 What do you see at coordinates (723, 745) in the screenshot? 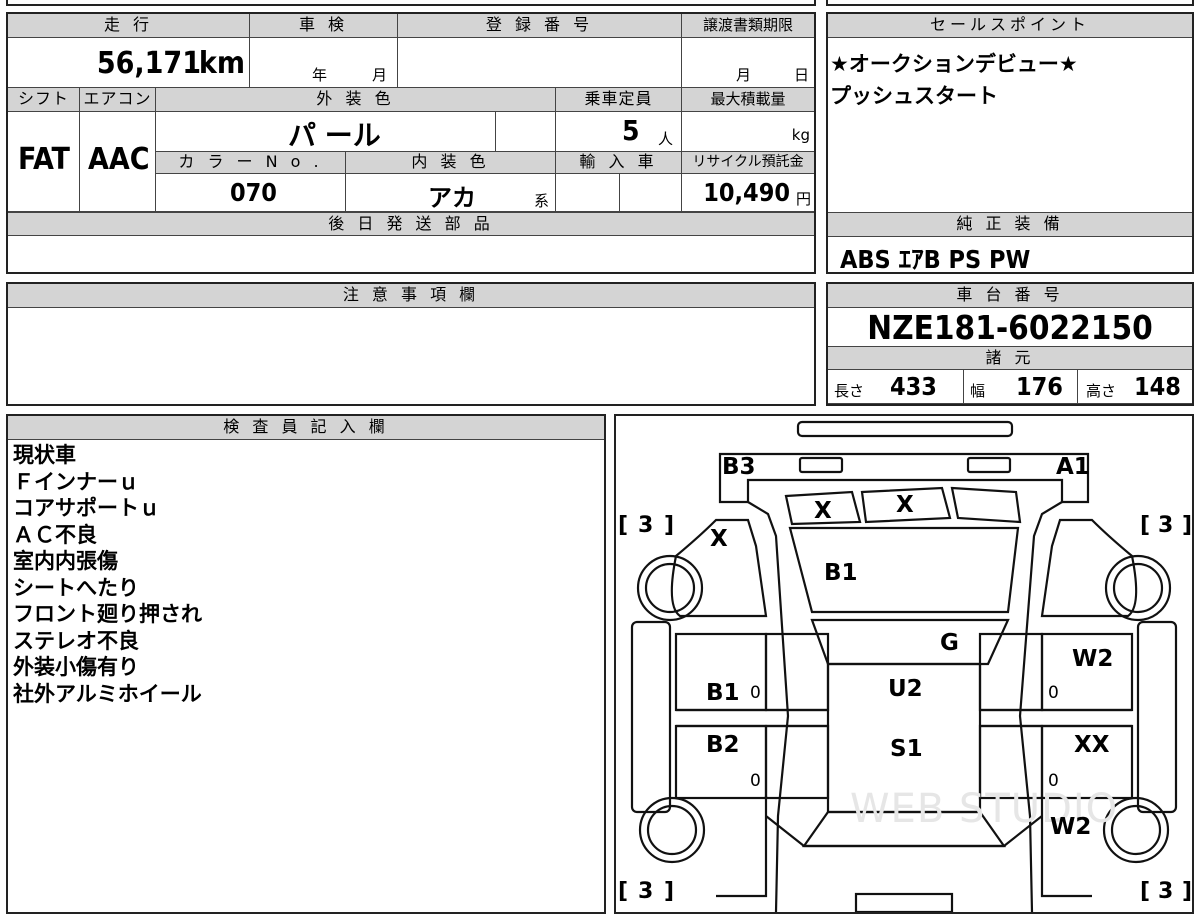
I see `code-left-rear-door: B2` at bounding box center [723, 745].